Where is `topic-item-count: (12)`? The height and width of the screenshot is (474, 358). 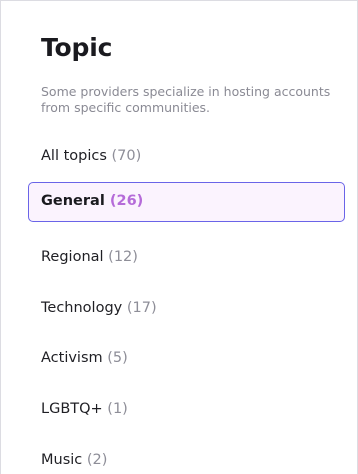
topic-item-count: (12) is located at coordinates (123, 257).